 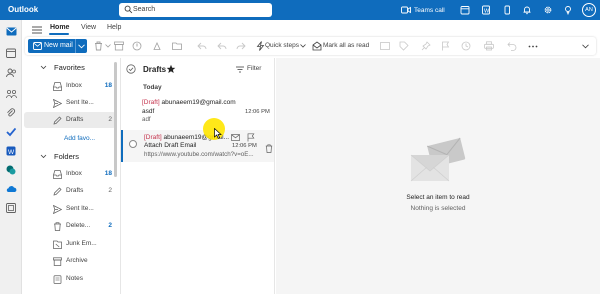 What do you see at coordinates (507, 10) in the screenshot?
I see `phone-icon` at bounding box center [507, 10].